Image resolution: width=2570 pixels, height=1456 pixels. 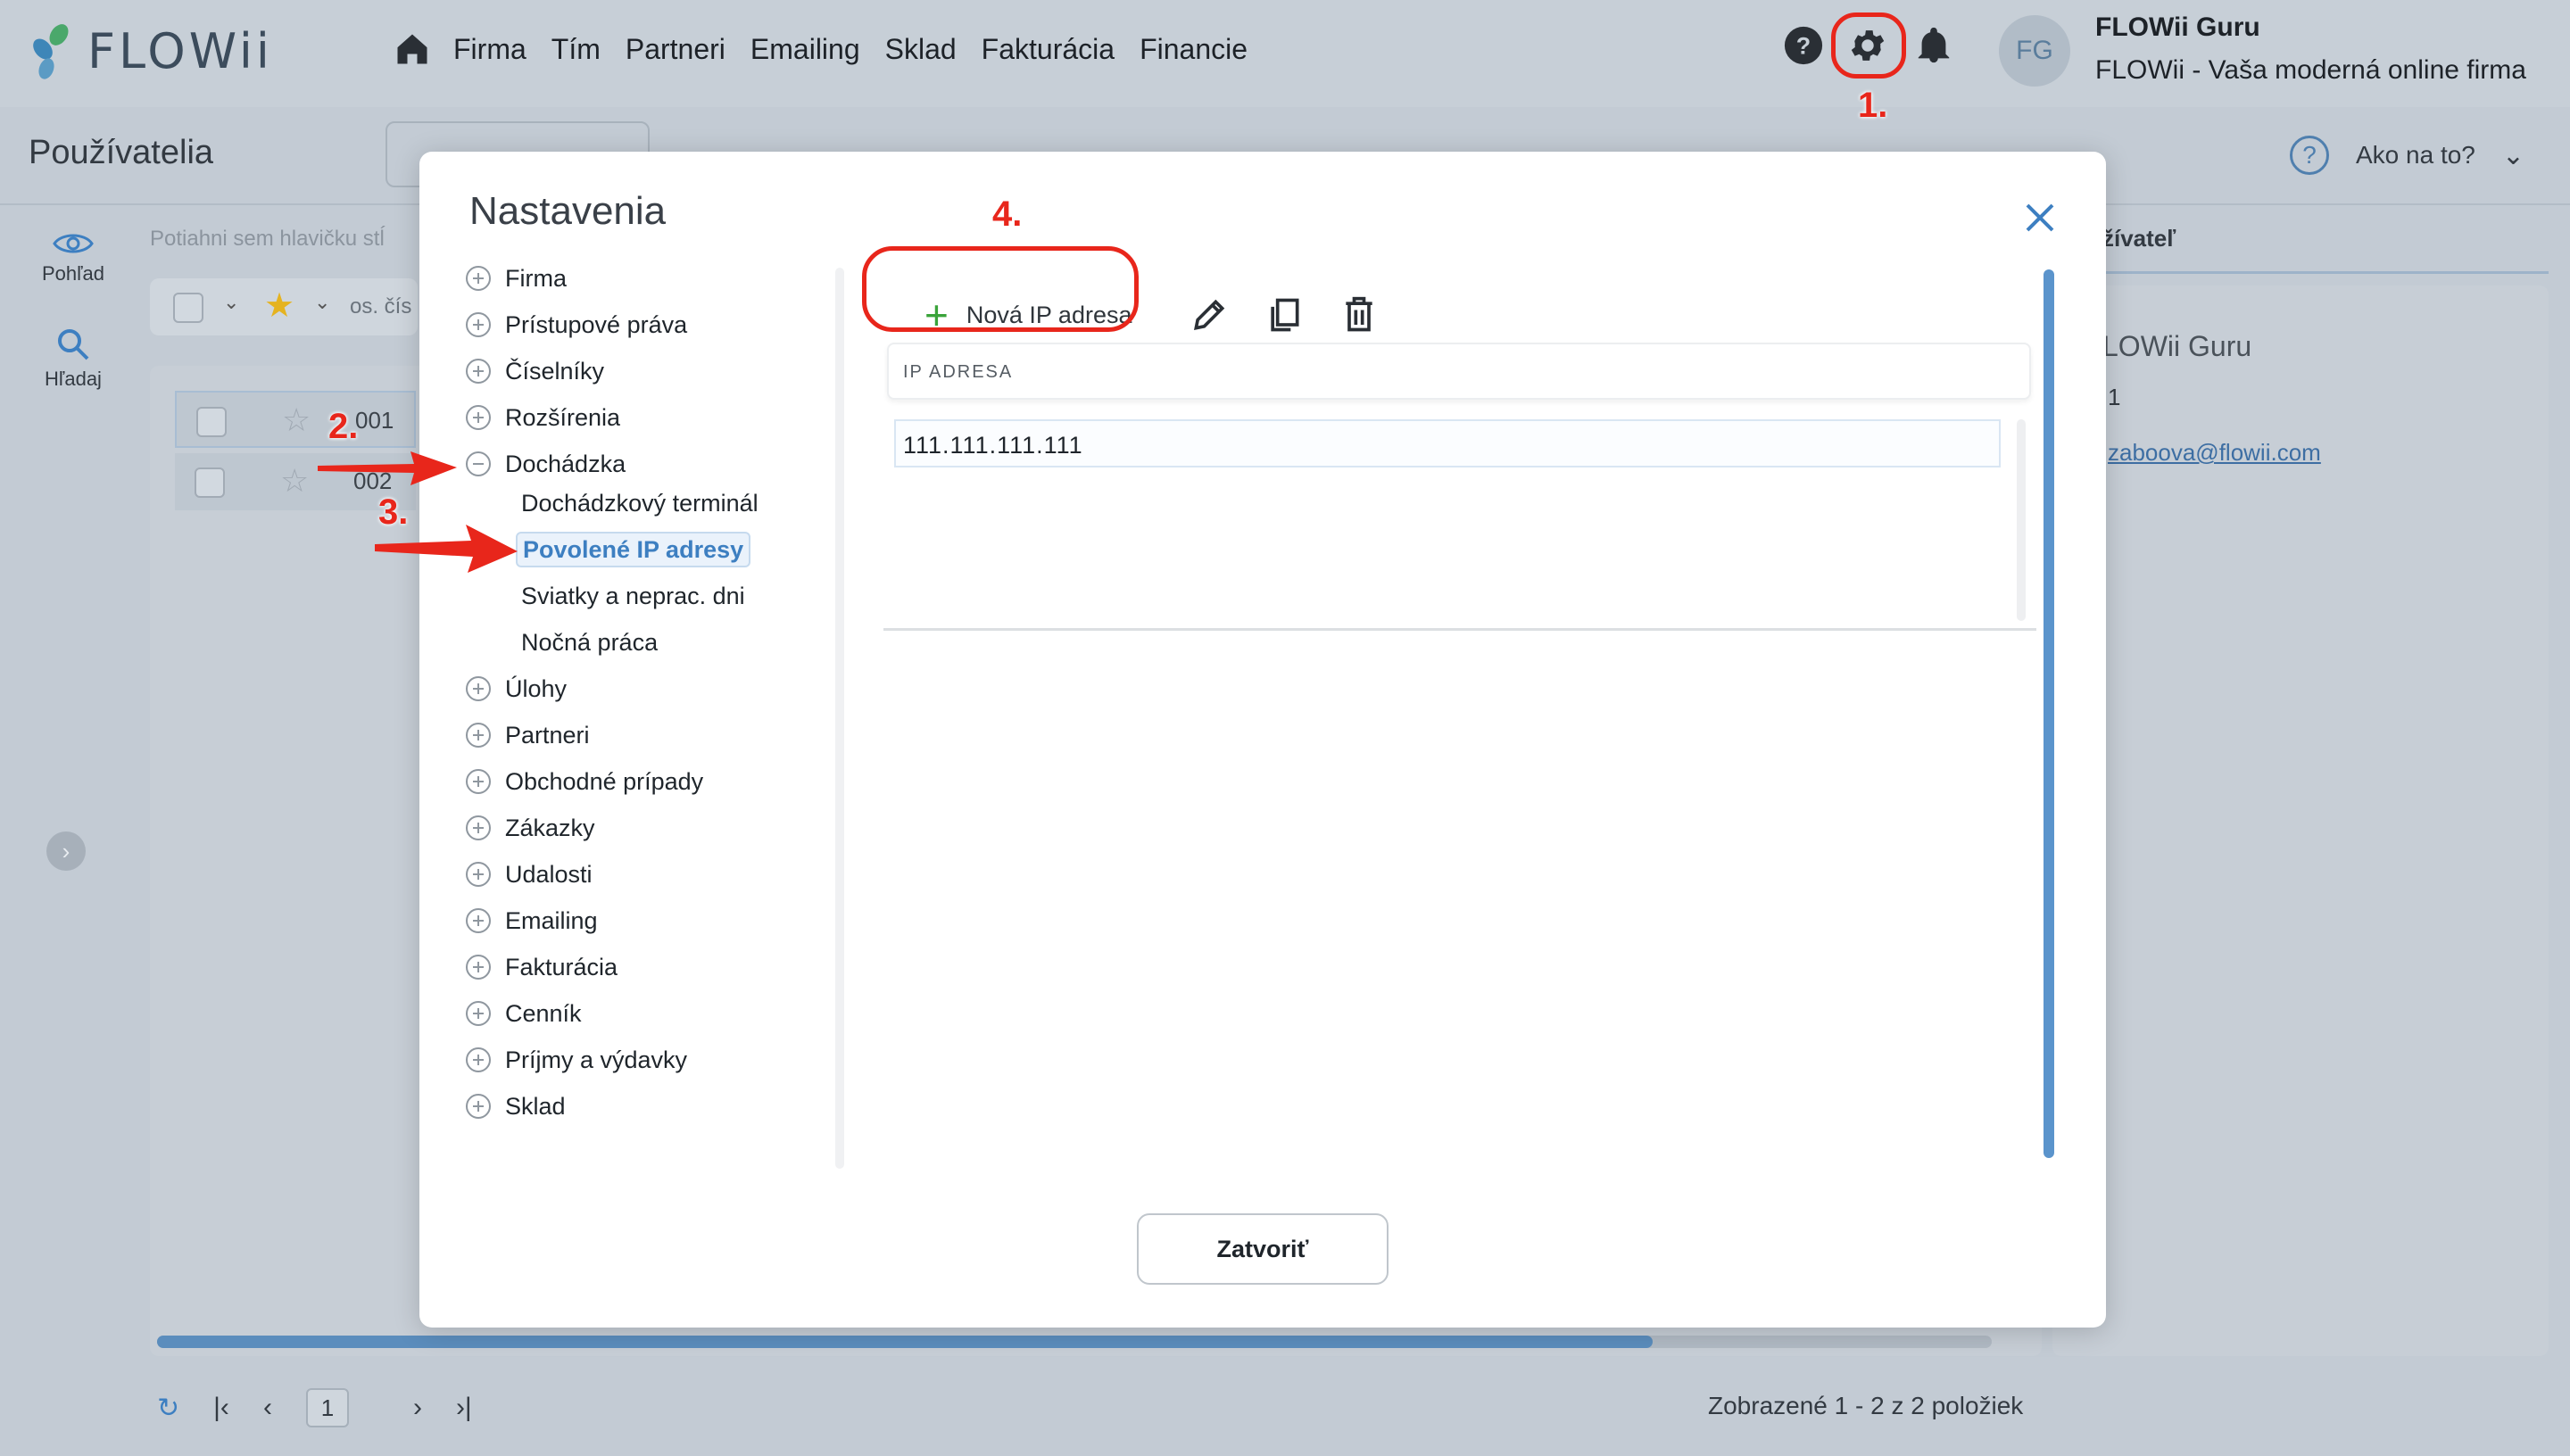 I want to click on tree-item-firma: Firma, so click(x=517, y=278).